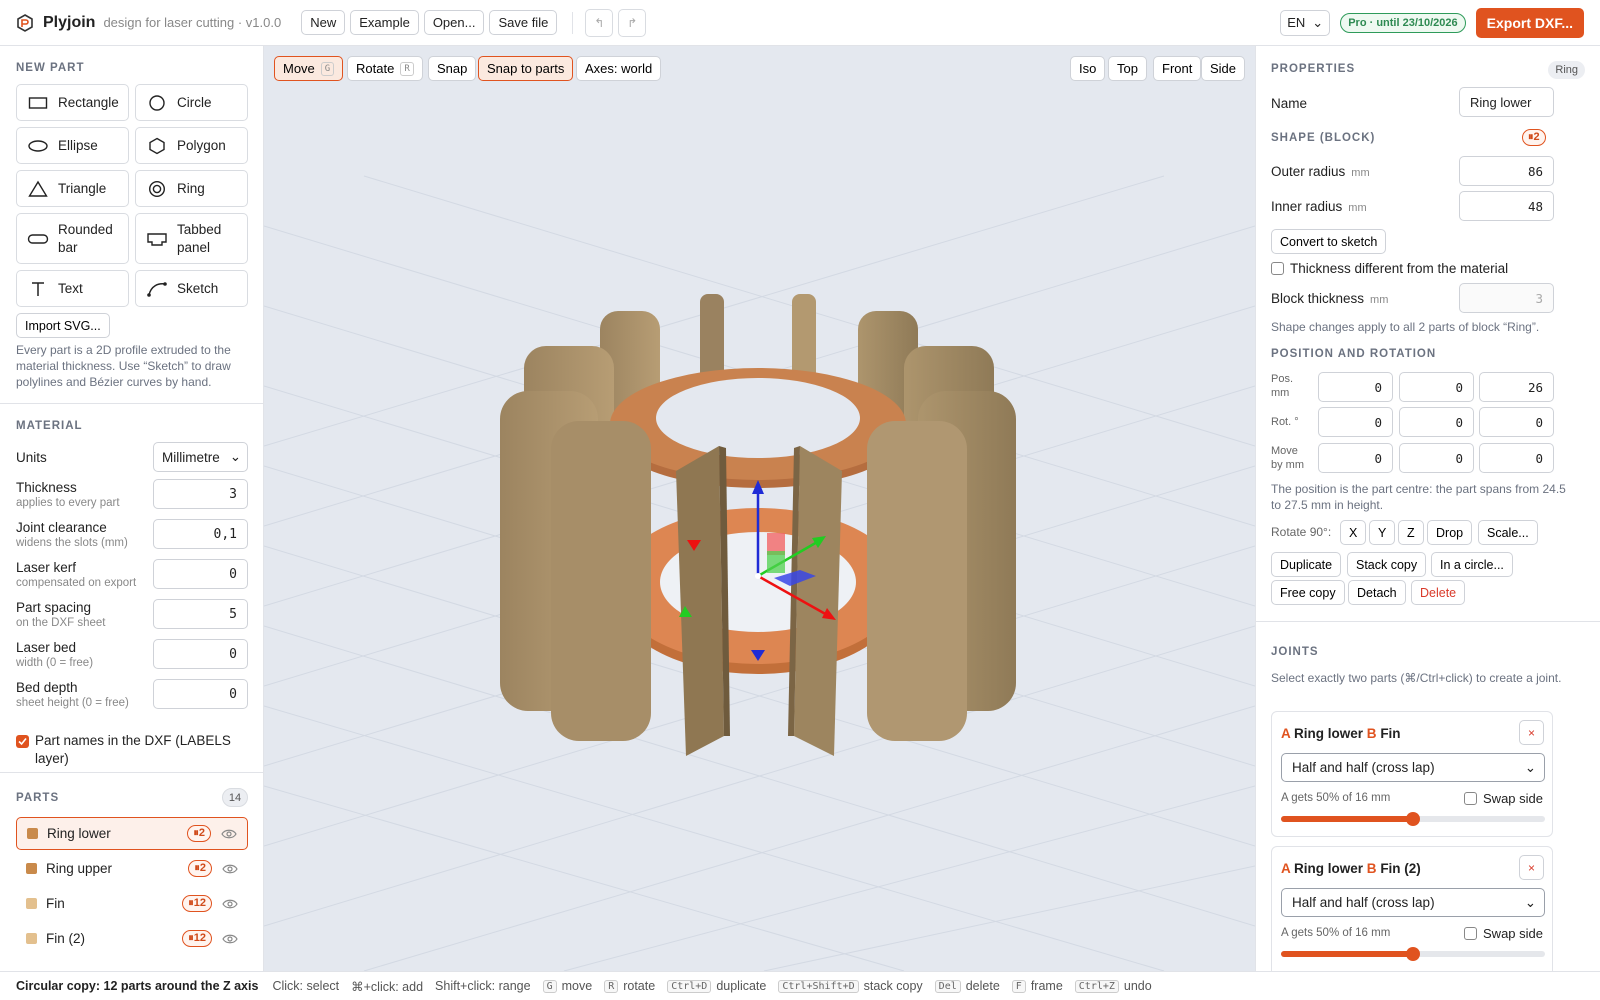  Describe the element at coordinates (200, 534) in the screenshot. I see `clearance-input: 0,1` at that location.